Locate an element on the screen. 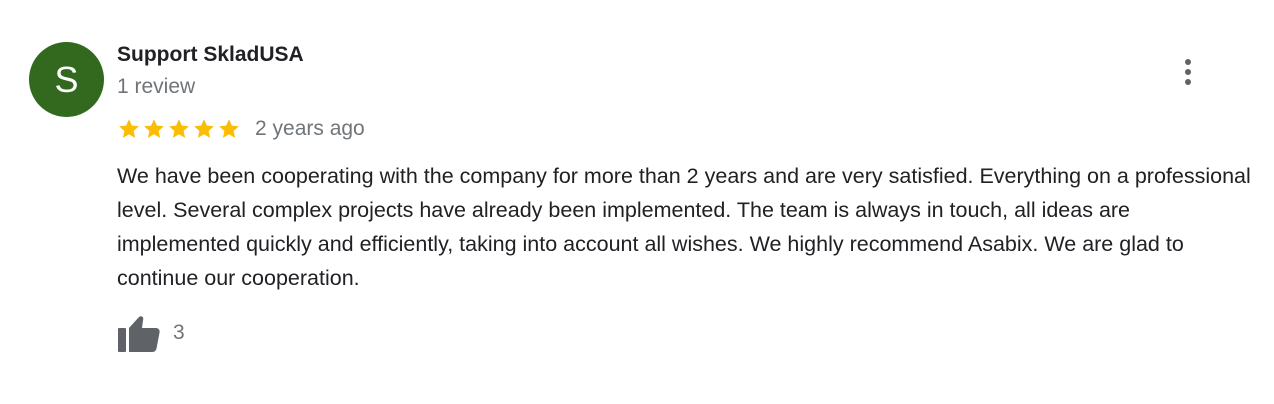 The image size is (1274, 404). like-row: 3 is located at coordinates (151, 333).